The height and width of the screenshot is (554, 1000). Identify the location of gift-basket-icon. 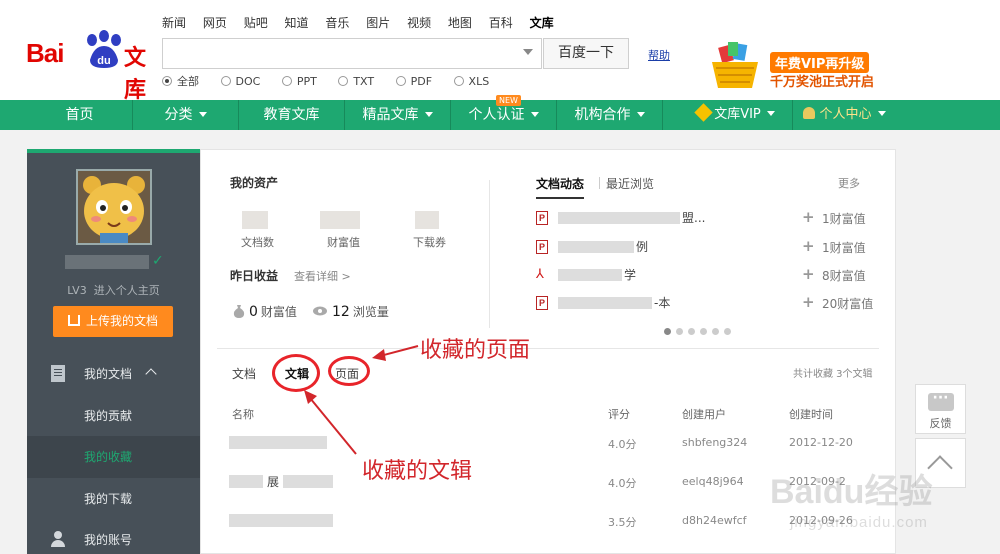
(735, 65).